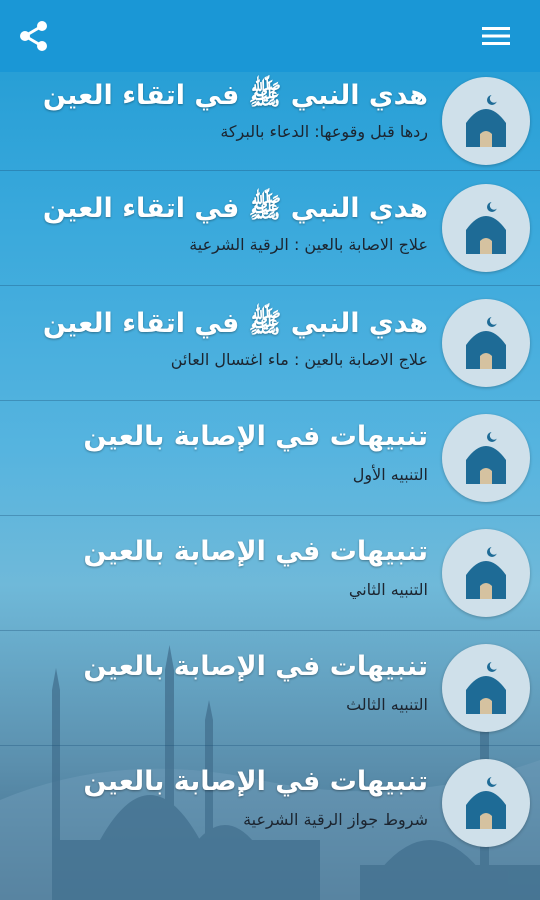 The width and height of the screenshot is (540, 900). Describe the element at coordinates (270, 688) in the screenshot. I see `list-item: تنبيهات في الإصابة بالعين التنبيه الثالث` at that location.